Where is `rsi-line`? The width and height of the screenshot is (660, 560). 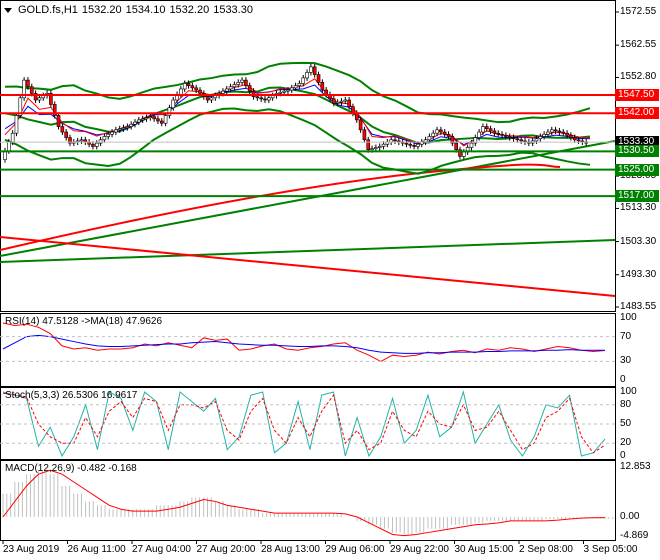
rsi-line is located at coordinates (304, 342).